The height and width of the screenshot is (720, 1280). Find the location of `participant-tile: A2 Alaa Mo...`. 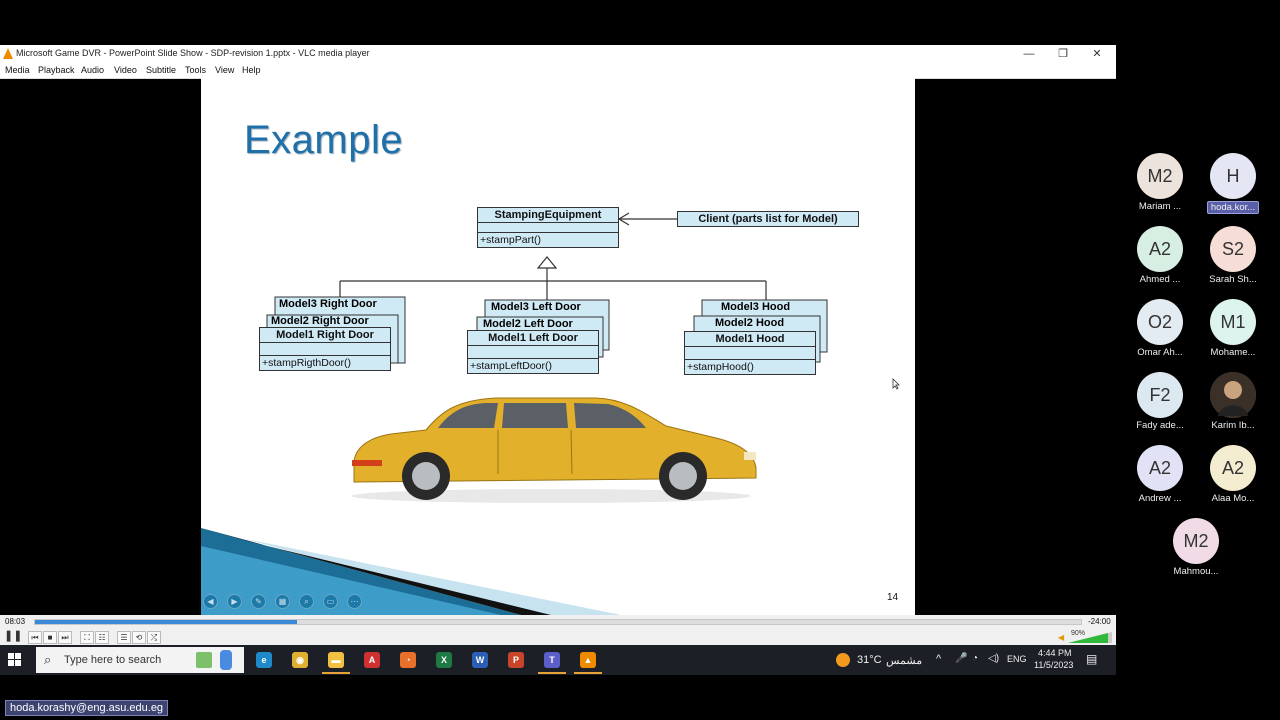

participant-tile: A2 Alaa Mo... is located at coordinates (1233, 474).